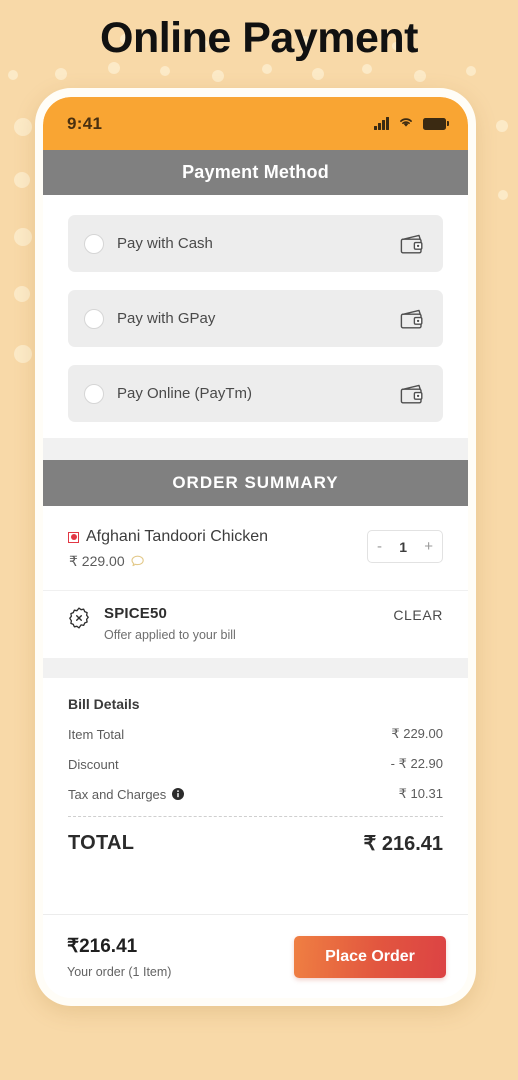 Image resolution: width=518 pixels, height=1080 pixels. What do you see at coordinates (417, 733) in the screenshot?
I see `bill-value: ₹ 229.00` at bounding box center [417, 733].